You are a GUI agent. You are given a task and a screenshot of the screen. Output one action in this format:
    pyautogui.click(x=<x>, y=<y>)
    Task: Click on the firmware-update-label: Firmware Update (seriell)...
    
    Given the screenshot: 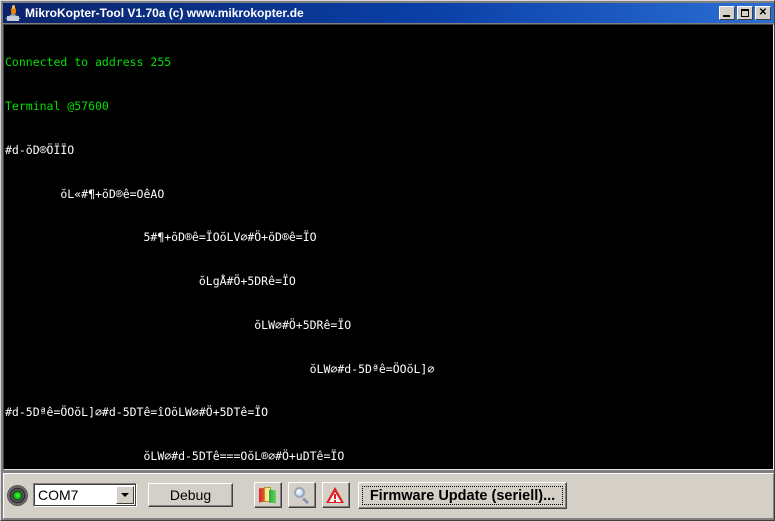 What is the action you would take?
    pyautogui.click(x=462, y=495)
    